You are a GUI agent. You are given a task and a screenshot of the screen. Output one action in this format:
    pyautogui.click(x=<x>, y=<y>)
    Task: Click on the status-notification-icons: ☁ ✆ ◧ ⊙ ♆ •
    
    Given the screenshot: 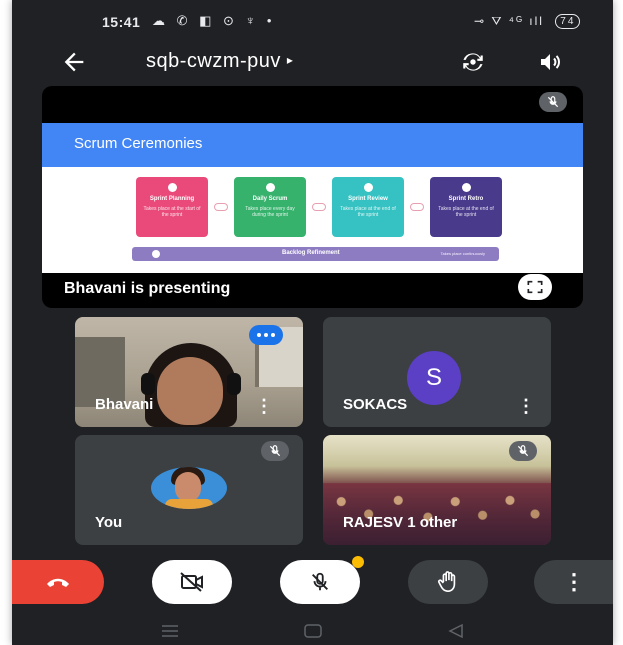 What is the action you would take?
    pyautogui.click(x=214, y=20)
    